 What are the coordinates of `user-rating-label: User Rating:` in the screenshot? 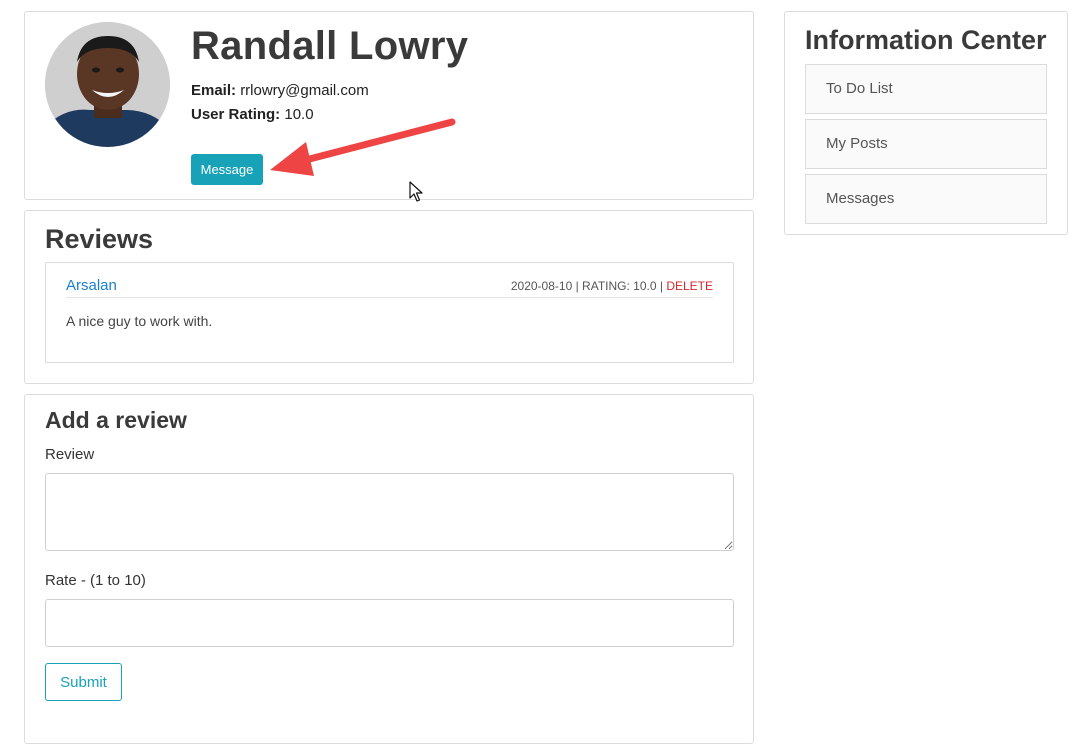 It's located at (236, 114).